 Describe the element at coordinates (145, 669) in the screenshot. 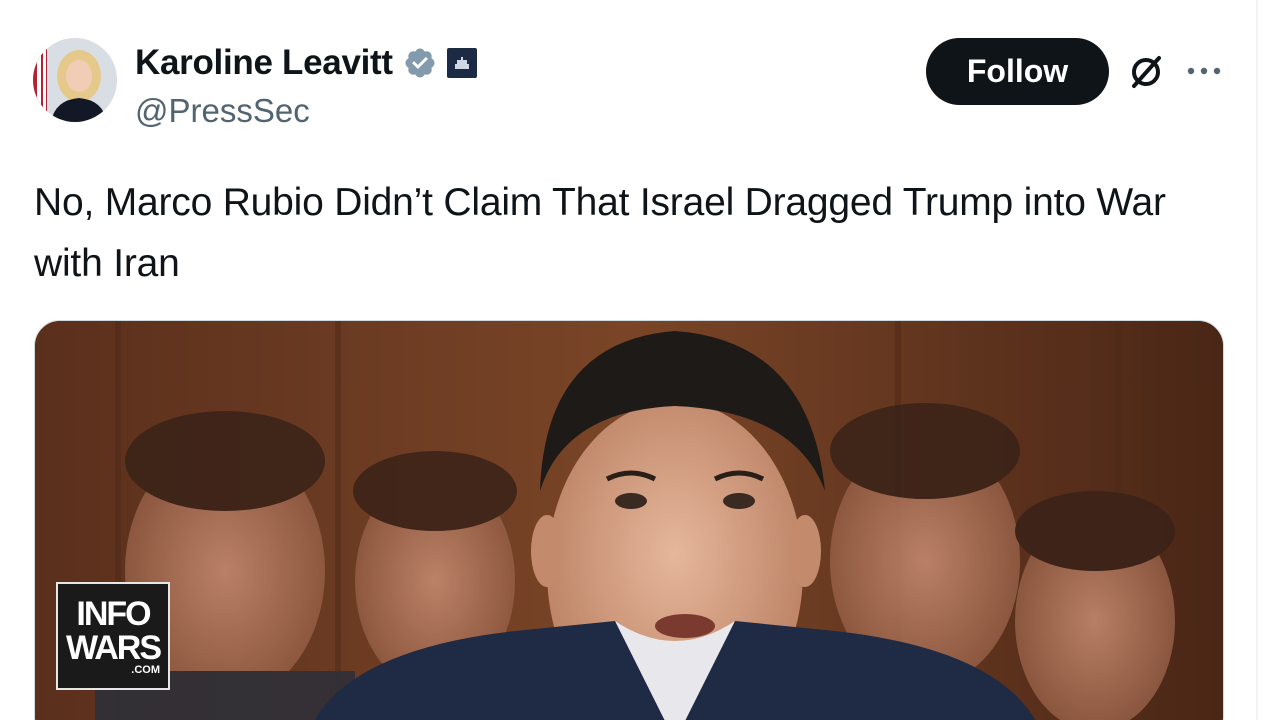

I see `watermark-line-3: .COM` at that location.